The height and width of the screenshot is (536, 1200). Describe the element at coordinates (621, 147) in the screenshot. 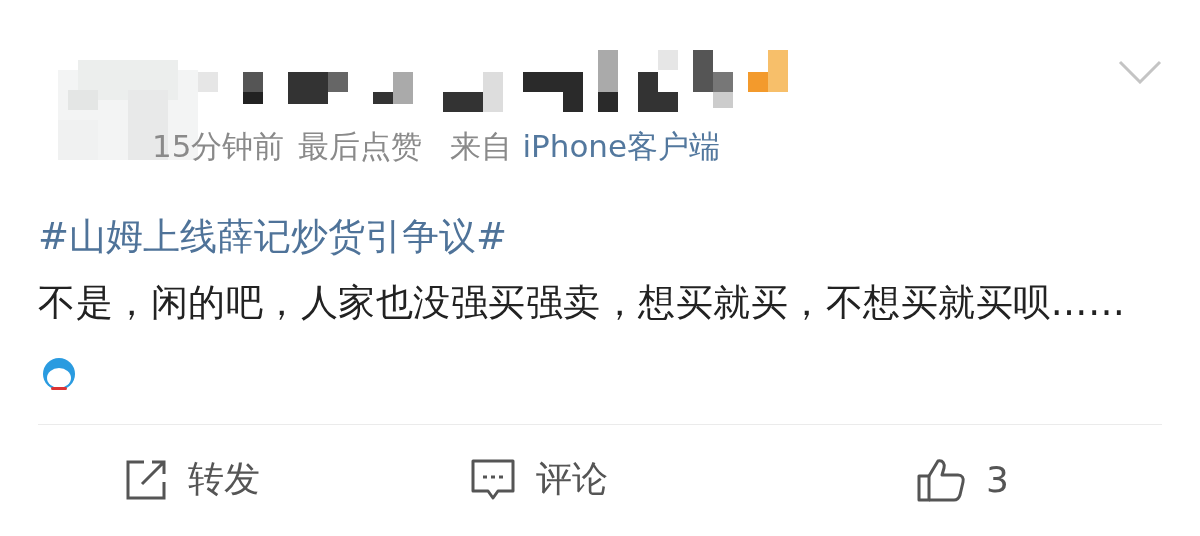

I see `source-link: iPhone客户端` at that location.